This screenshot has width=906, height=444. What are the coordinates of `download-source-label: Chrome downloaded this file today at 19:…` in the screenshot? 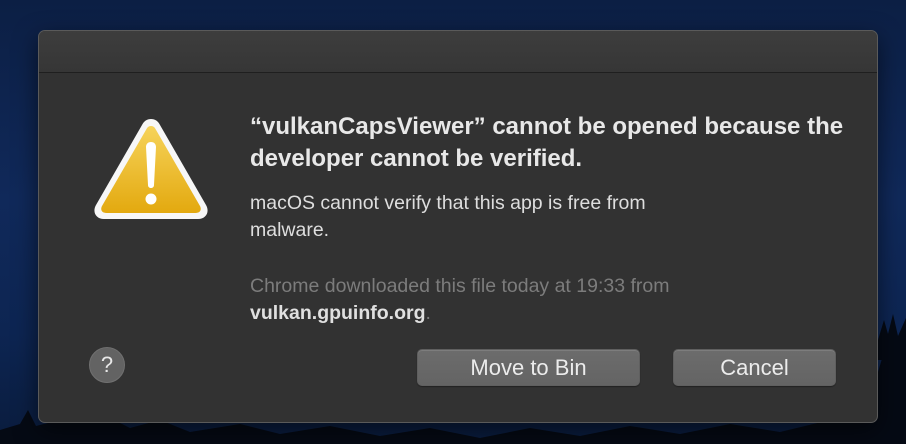 It's located at (460, 286).